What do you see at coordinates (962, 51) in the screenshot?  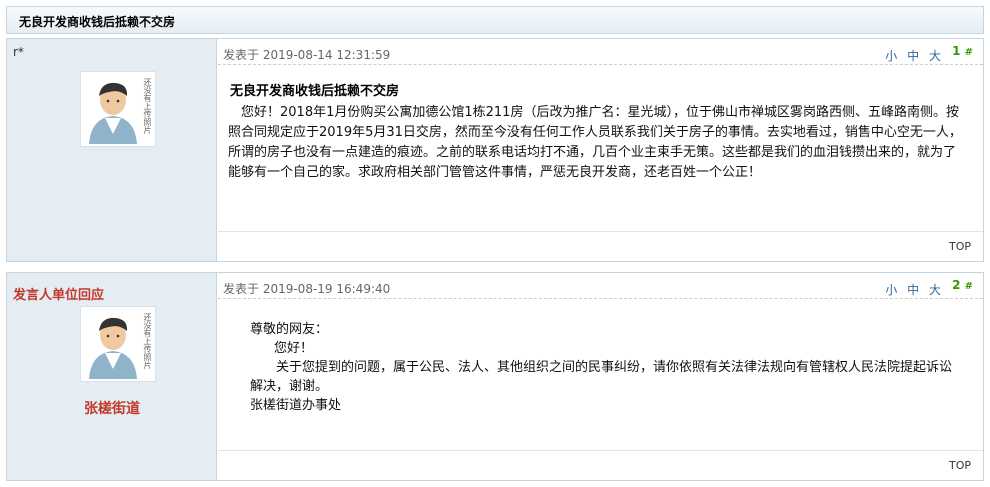 I see `floor-number: 1 #` at bounding box center [962, 51].